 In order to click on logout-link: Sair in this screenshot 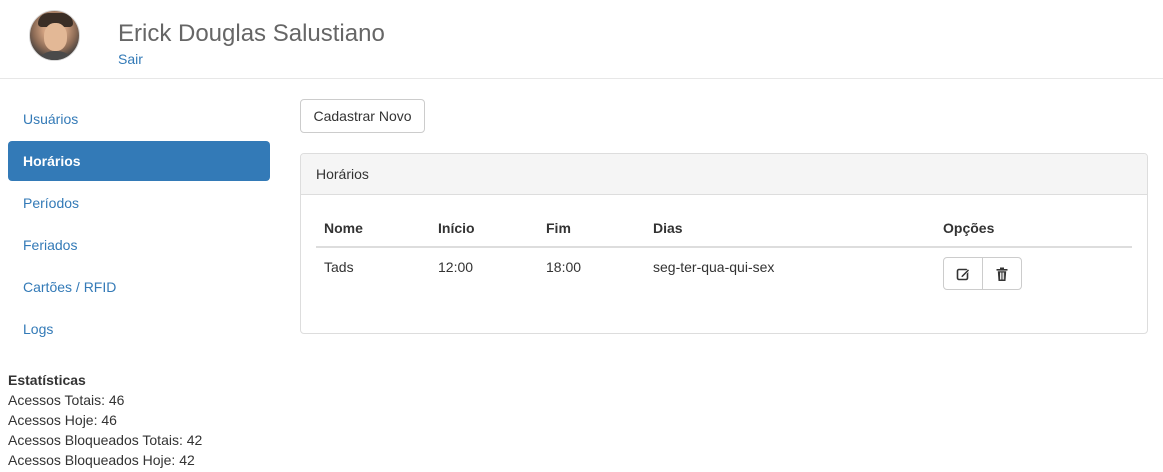, I will do `click(130, 59)`.